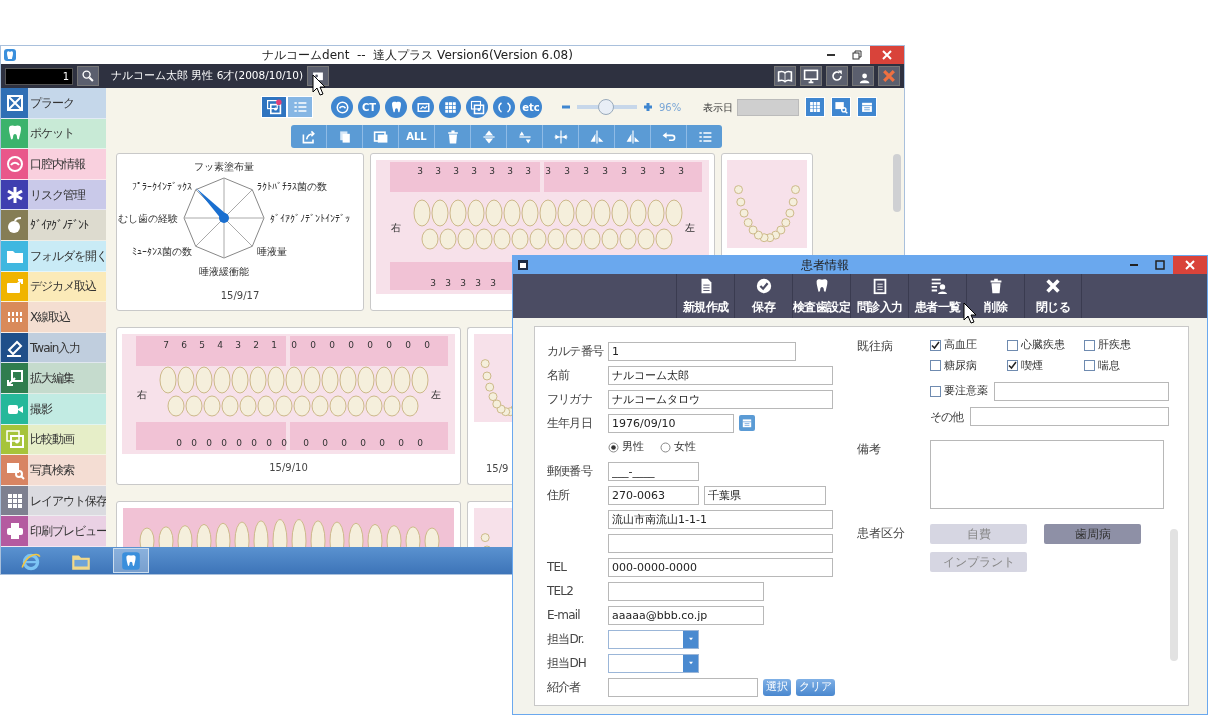 Image resolution: width=1208 pixels, height=715 pixels. What do you see at coordinates (653, 495) in the screenshot?
I see `input-field: 270-0063` at bounding box center [653, 495].